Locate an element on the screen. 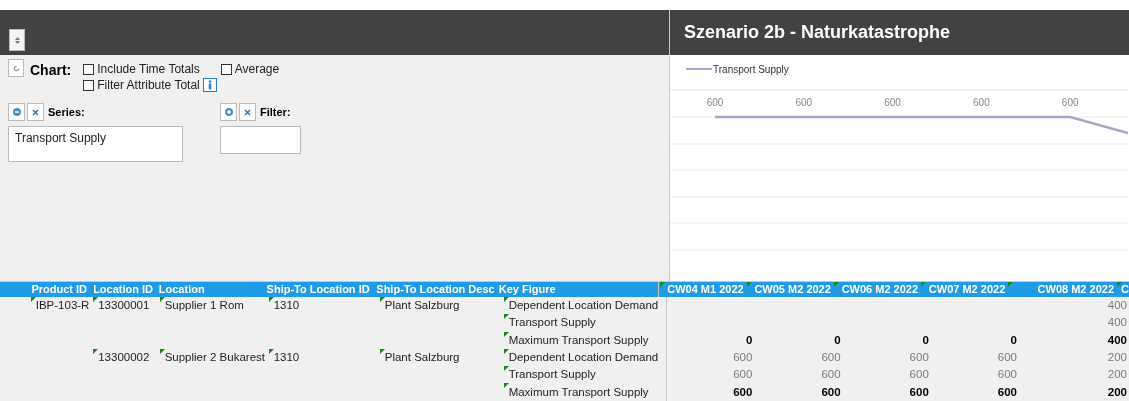 This screenshot has height=401, width=1129. chart-title: Szenario 2b - Naturkatastrophe is located at coordinates (817, 32).